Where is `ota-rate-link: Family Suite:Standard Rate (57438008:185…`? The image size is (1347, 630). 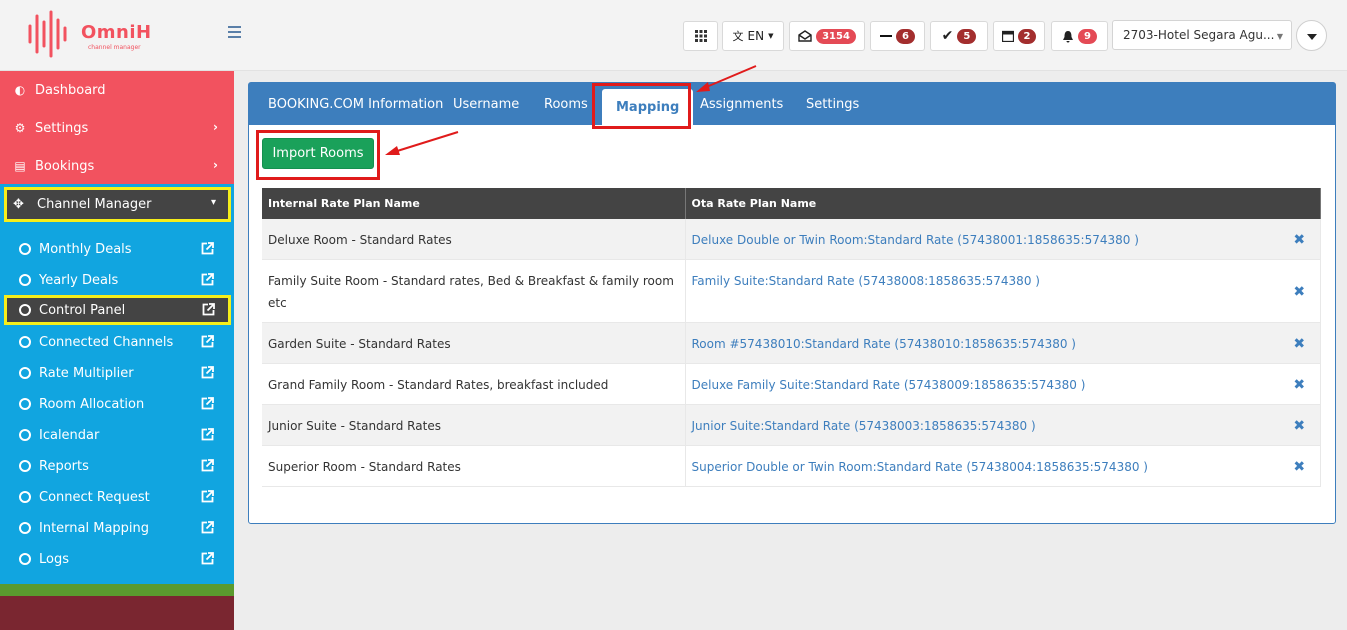
ota-rate-link: Family Suite:Standard Rate (57438008:185… is located at coordinates (866, 281).